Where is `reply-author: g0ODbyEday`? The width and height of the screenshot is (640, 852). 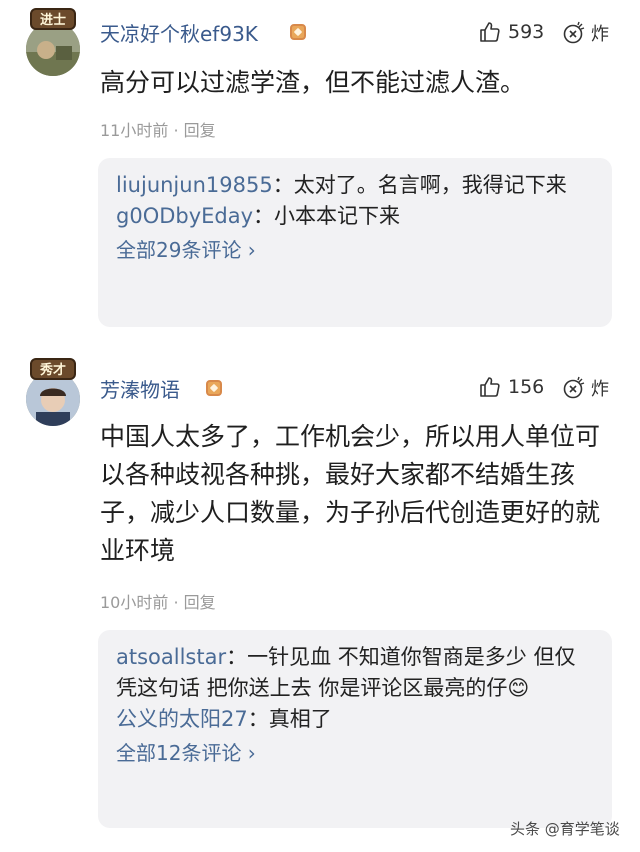
reply-author: g0ODbyEday is located at coordinates (184, 216).